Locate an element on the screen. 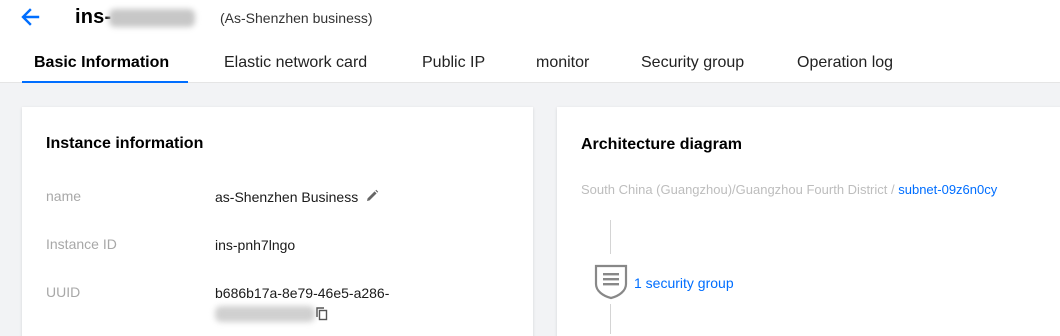  tab-basic-information: Basic Information is located at coordinates (101, 63).